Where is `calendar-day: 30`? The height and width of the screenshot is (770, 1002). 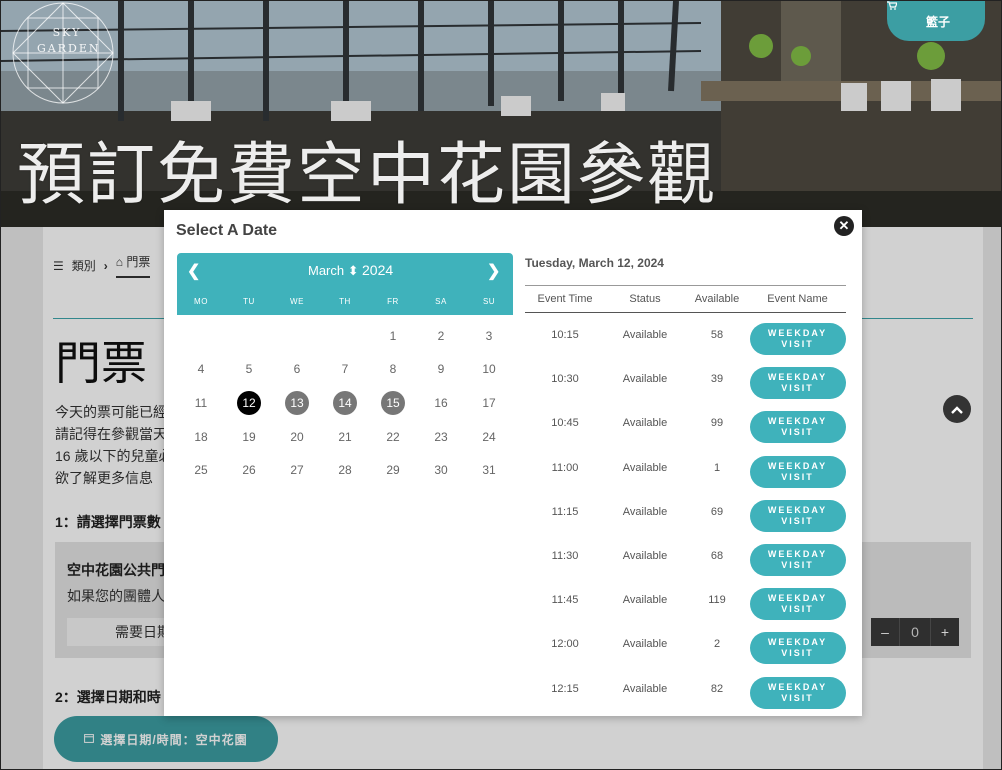
calendar-day: 30 is located at coordinates (441, 470).